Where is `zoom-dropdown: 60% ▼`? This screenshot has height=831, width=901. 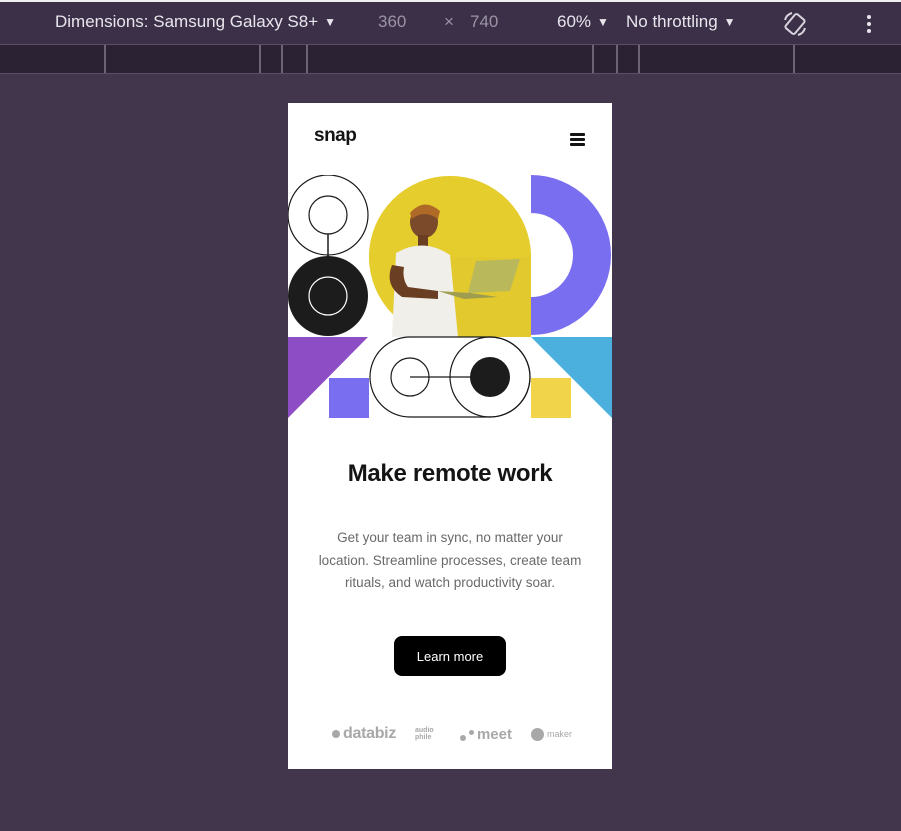 zoom-dropdown: 60% ▼ is located at coordinates (583, 22).